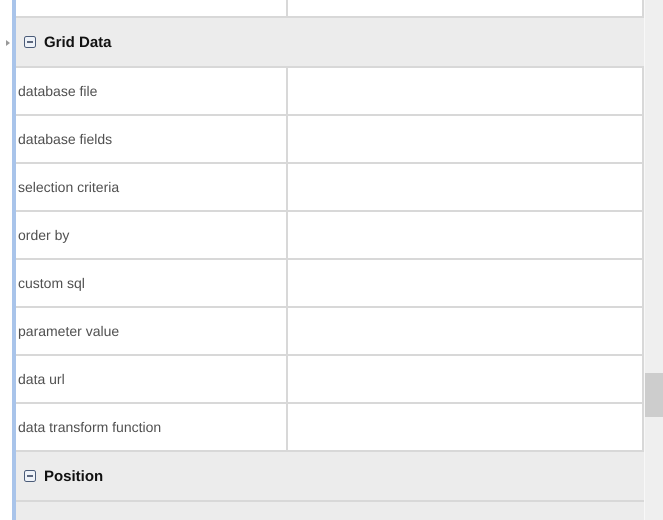 The height and width of the screenshot is (520, 663). Describe the element at coordinates (152, 427) in the screenshot. I see `property-name: data transform function` at that location.